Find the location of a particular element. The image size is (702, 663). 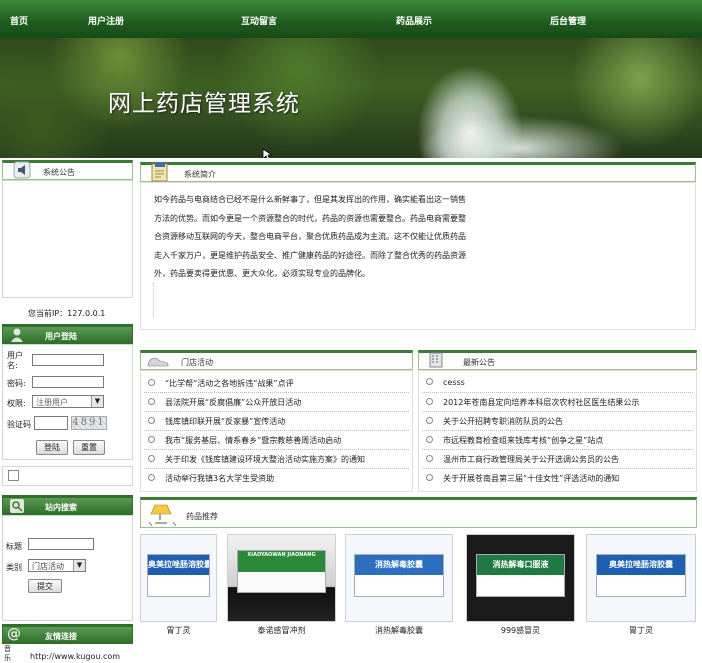

store-item: 钱库镇印联开展“反家暴”宣传活动 is located at coordinates (216, 421).